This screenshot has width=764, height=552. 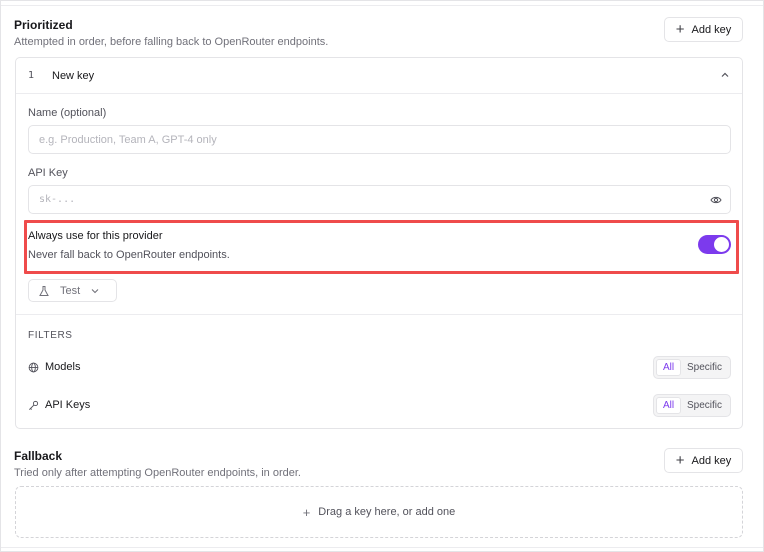 What do you see at coordinates (381, 247) in the screenshot?
I see `always-use-highlight` at bounding box center [381, 247].